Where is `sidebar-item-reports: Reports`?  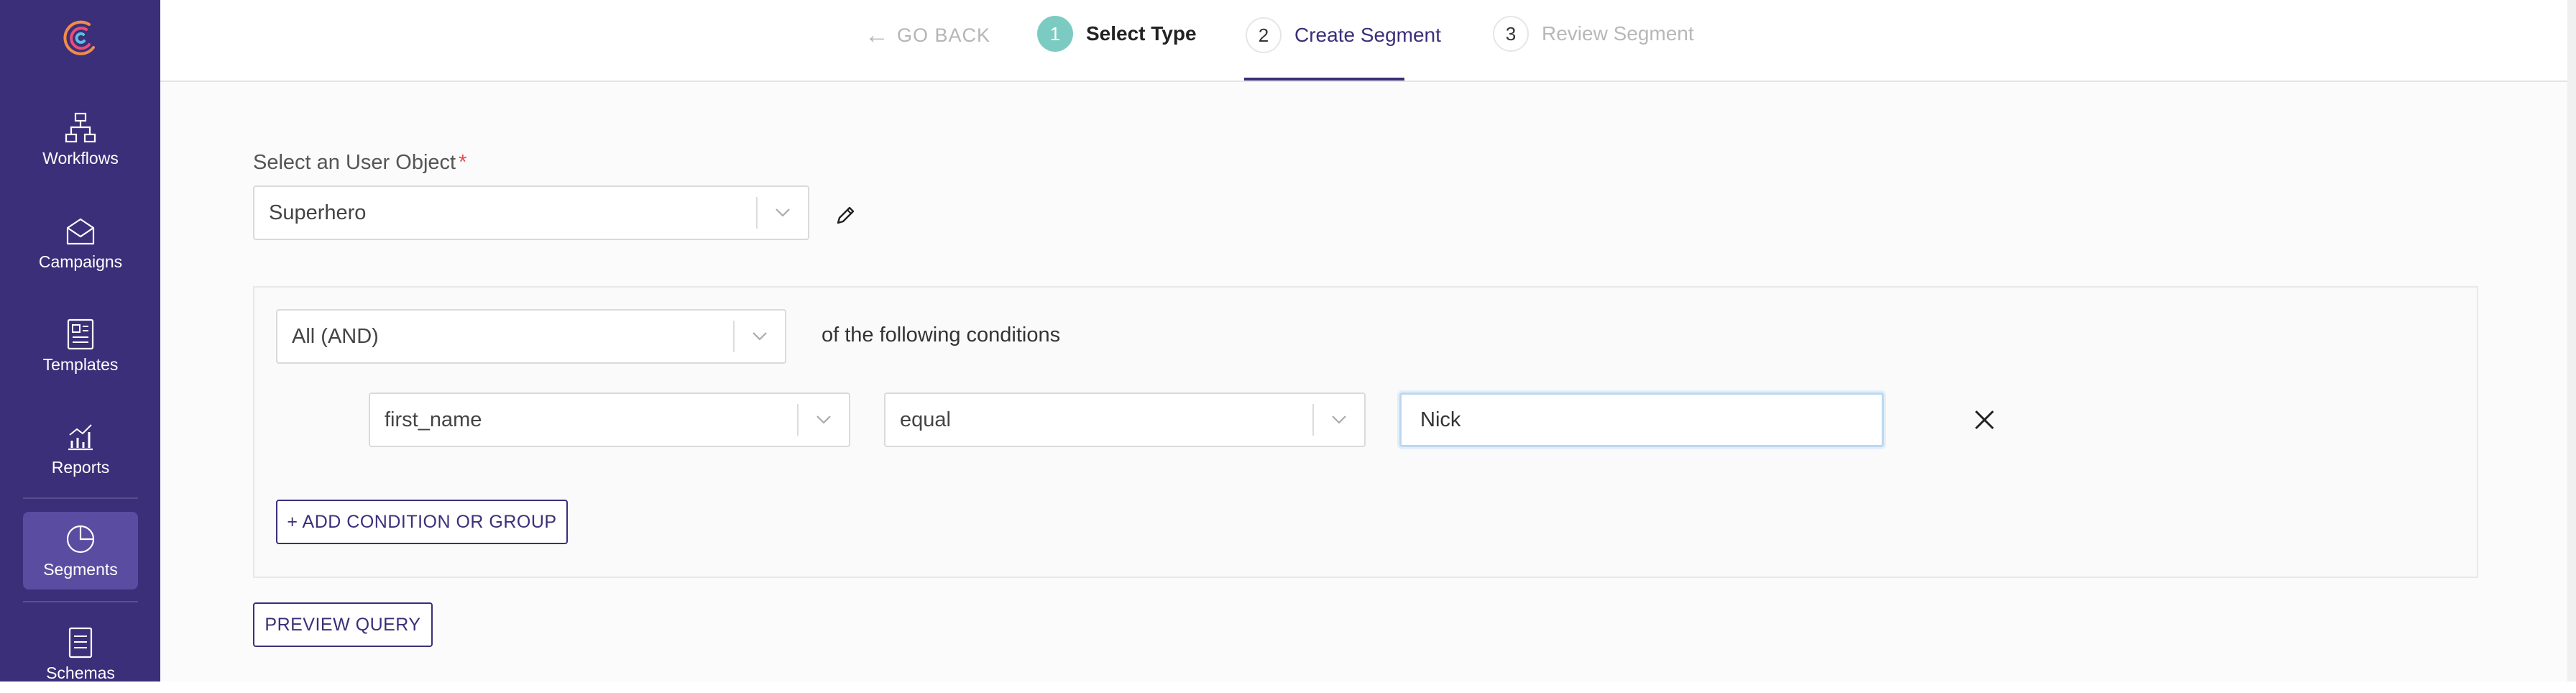
sidebar-item-reports: Reports is located at coordinates (80, 448).